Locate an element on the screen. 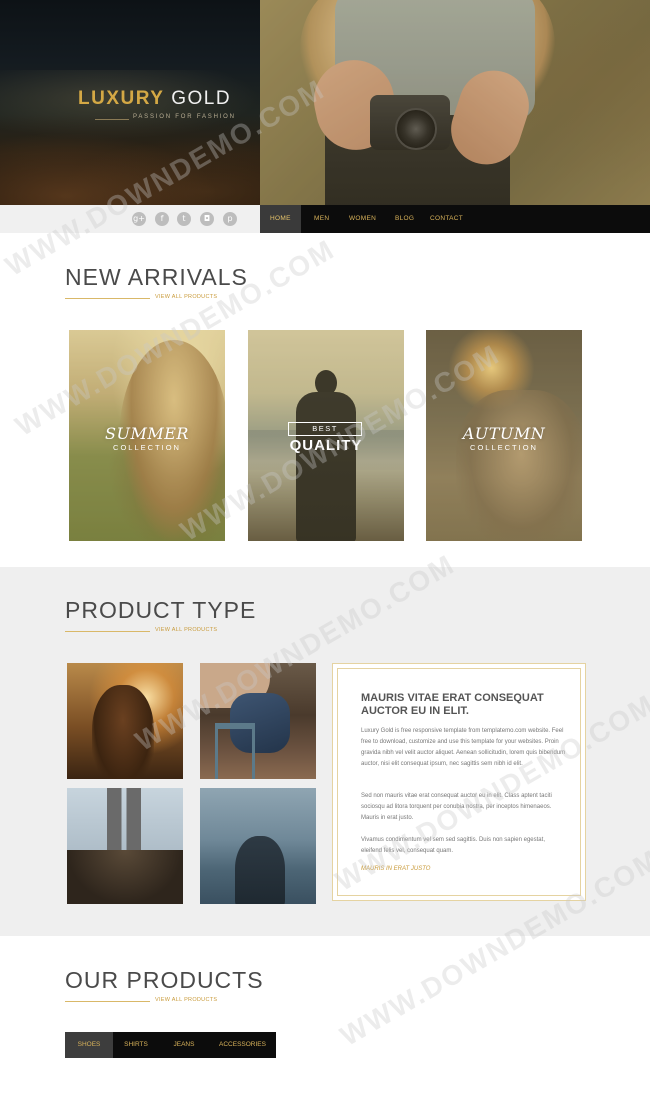 This screenshot has width=650, height=1105. instagram-icon: ◘ is located at coordinates (207, 219).